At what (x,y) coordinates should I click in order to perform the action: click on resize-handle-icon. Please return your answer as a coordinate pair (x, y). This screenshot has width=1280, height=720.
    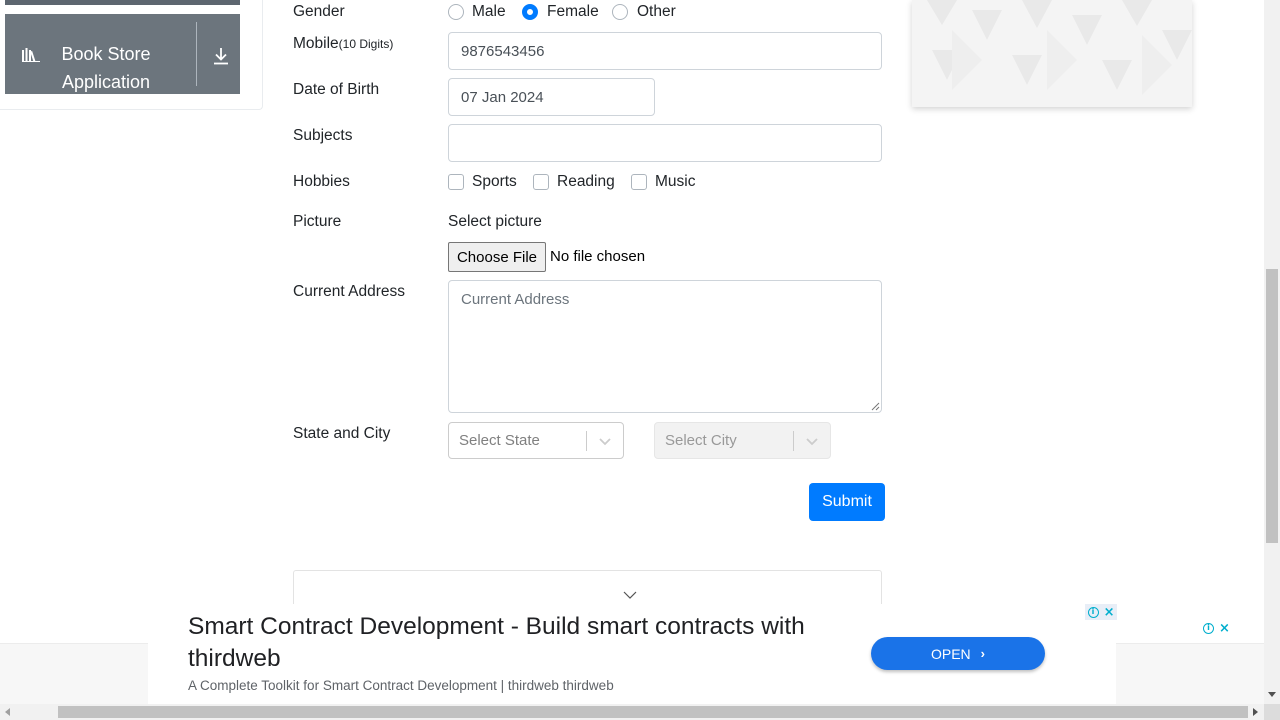
    Looking at the image, I should click on (875, 406).